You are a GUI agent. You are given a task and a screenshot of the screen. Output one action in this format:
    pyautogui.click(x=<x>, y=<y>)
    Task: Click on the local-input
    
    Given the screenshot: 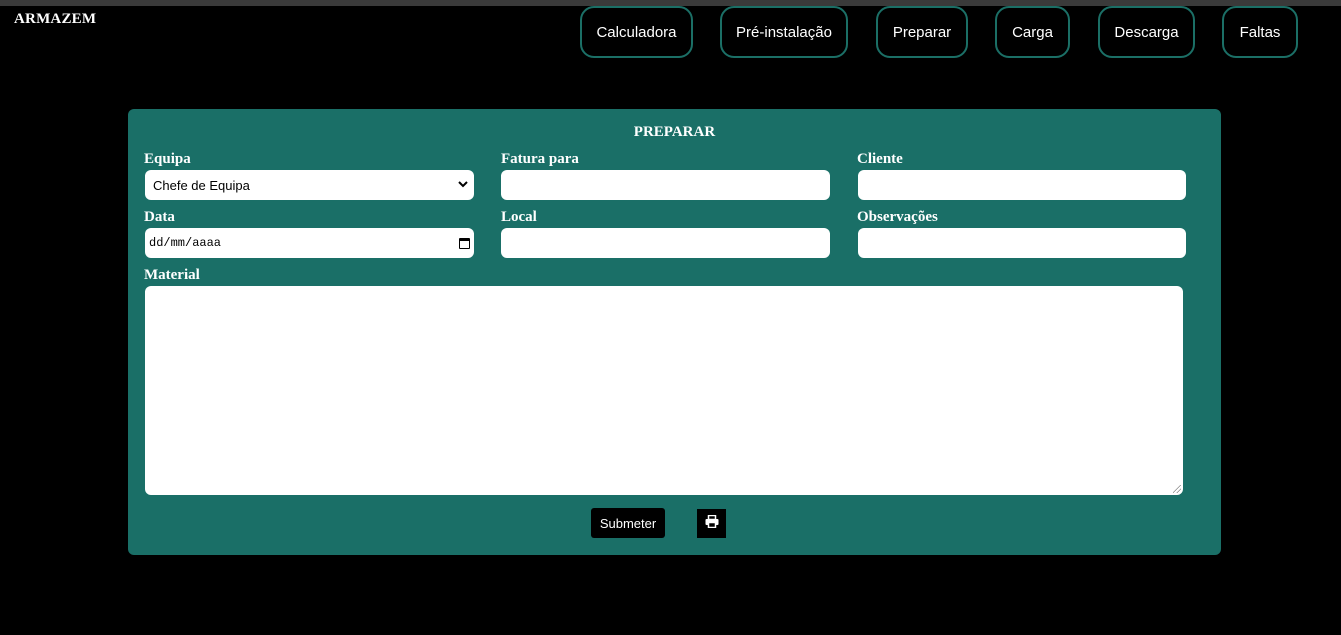 What is the action you would take?
    pyautogui.click(x=665, y=243)
    